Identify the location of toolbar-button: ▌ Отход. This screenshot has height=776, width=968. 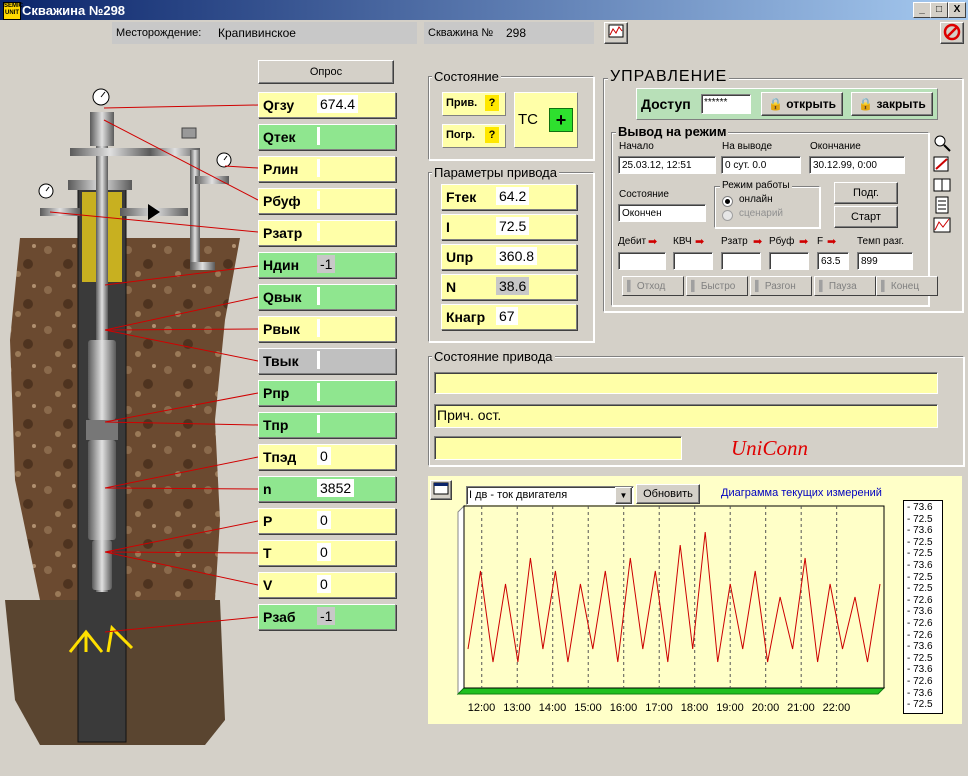
(653, 286).